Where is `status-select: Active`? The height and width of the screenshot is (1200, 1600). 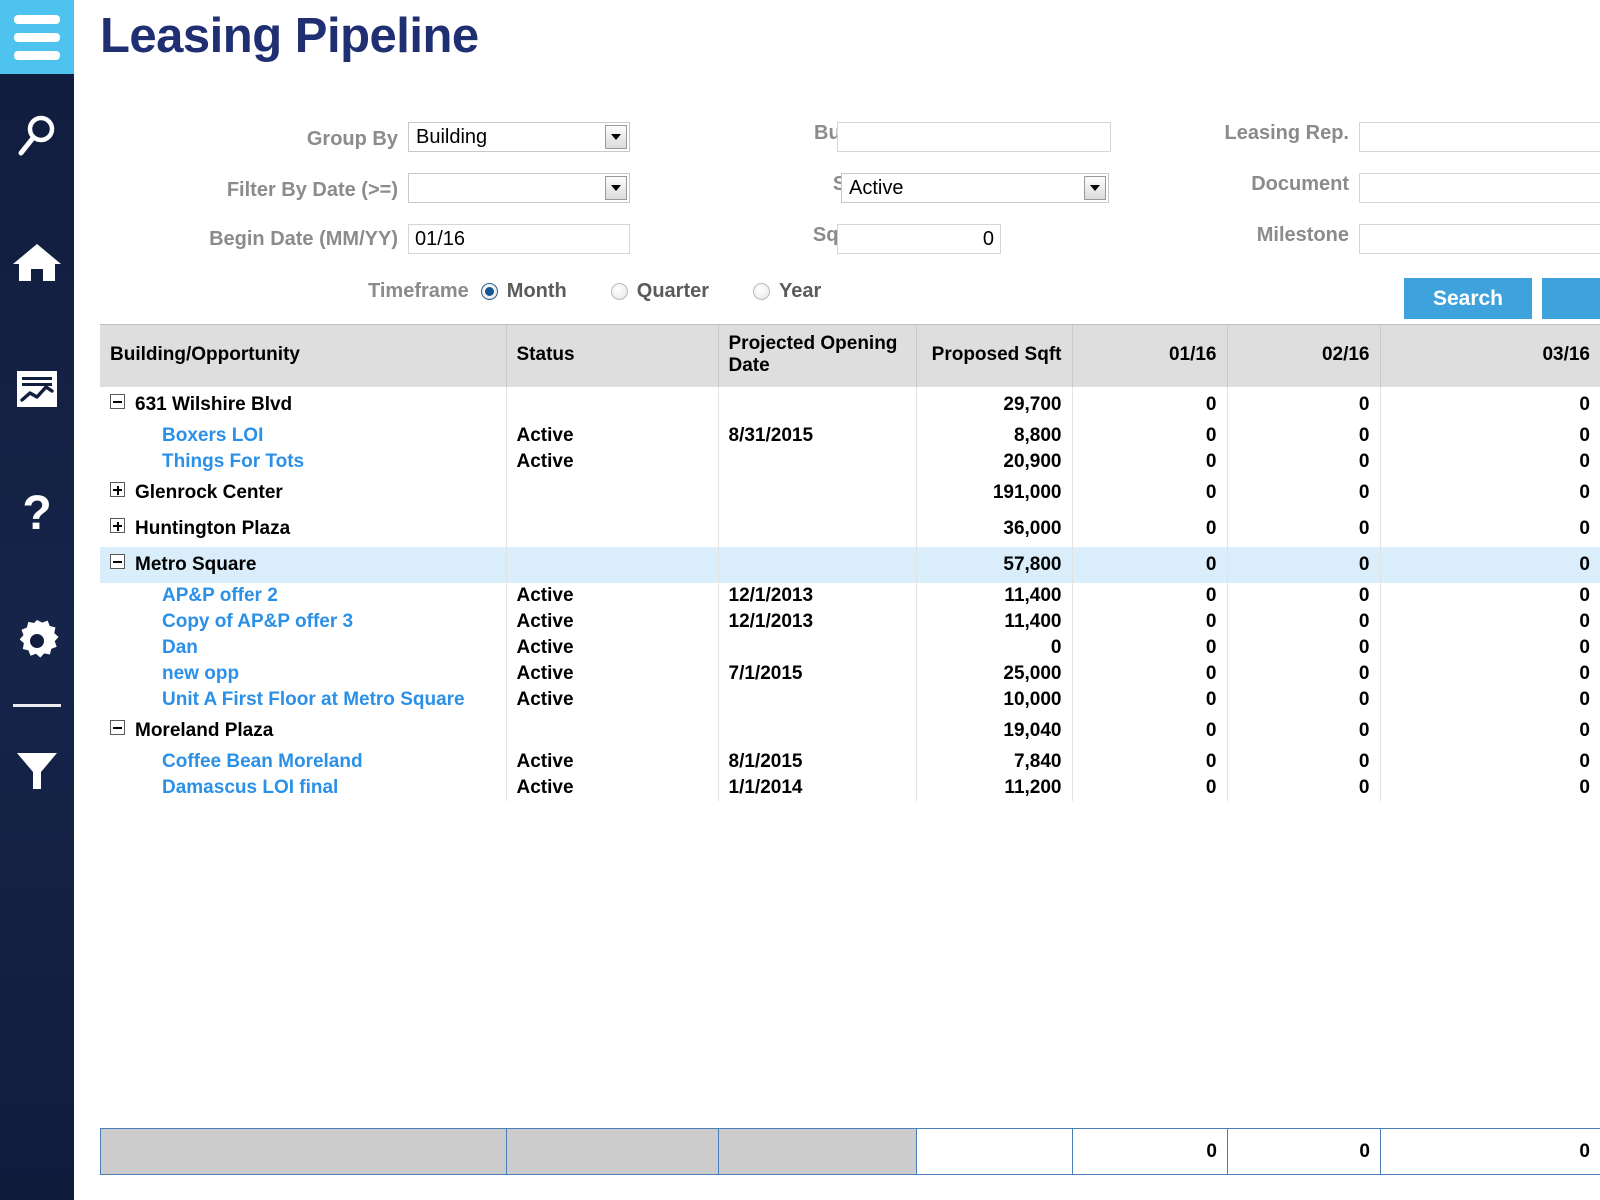 status-select: Active is located at coordinates (975, 188).